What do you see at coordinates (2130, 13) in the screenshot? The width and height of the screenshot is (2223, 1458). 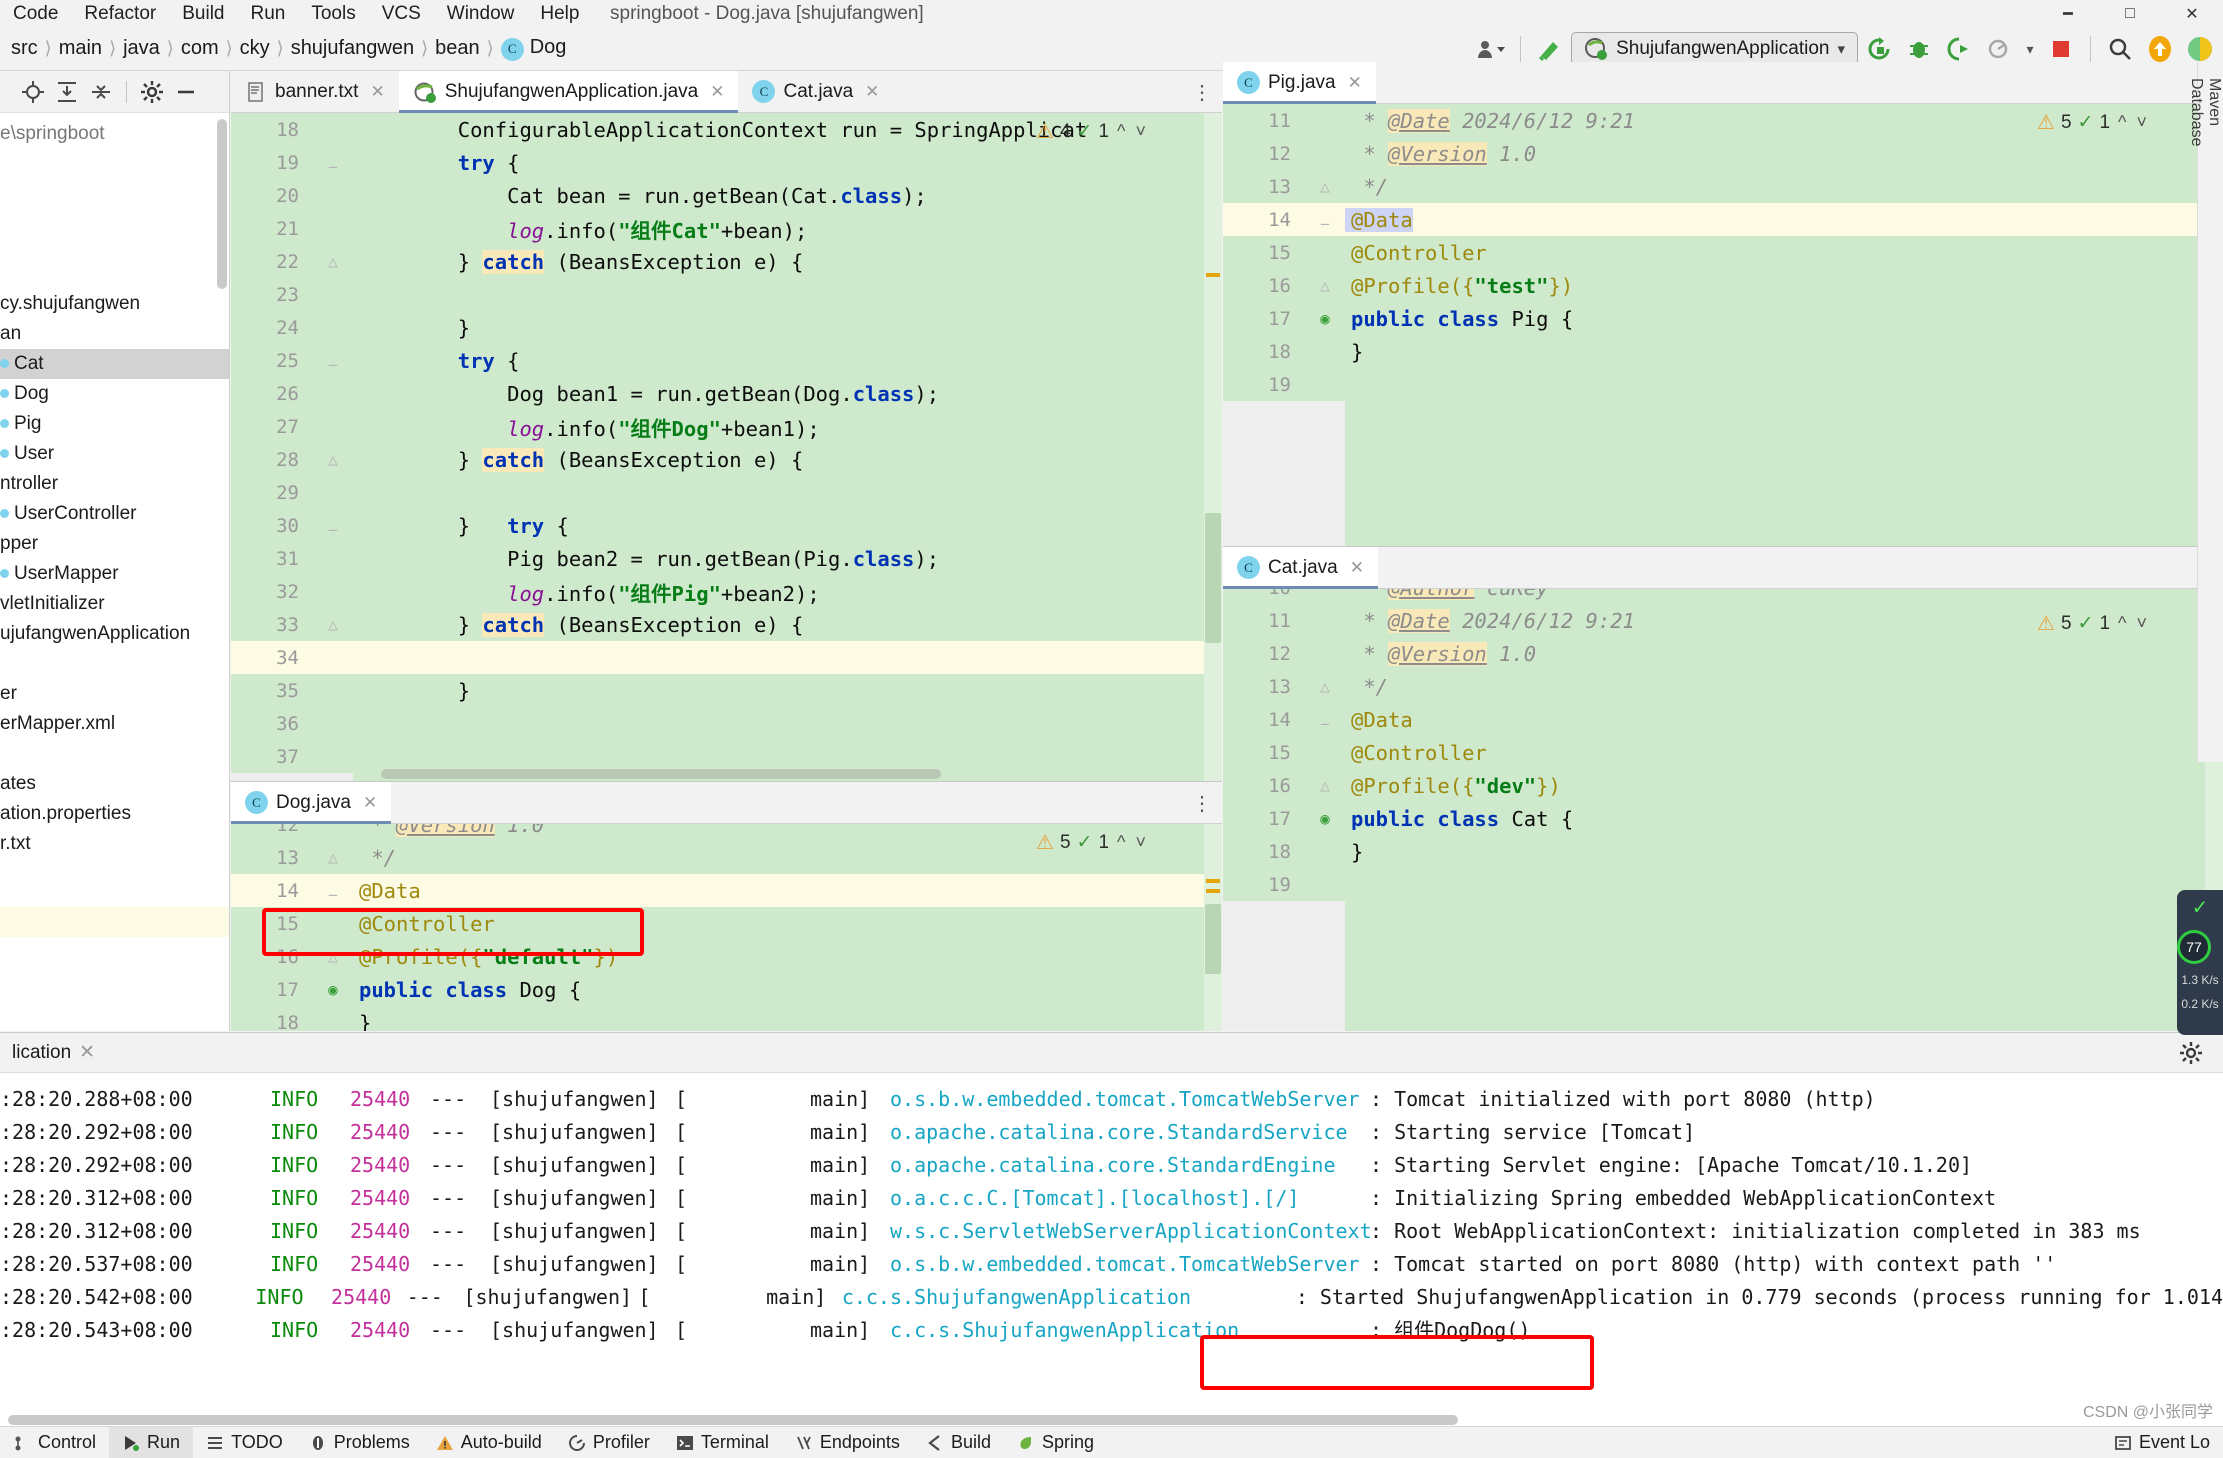 I see `maximize-icon: □` at bounding box center [2130, 13].